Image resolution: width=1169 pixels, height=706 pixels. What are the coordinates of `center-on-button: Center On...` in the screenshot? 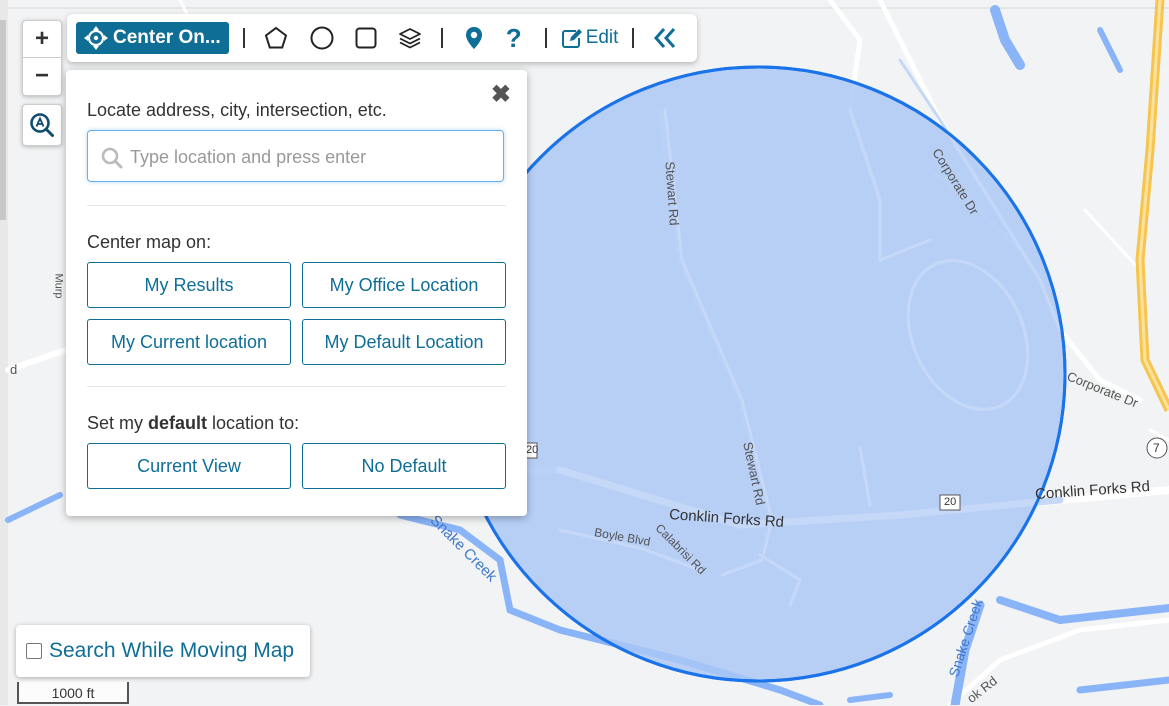 It's located at (152, 38).